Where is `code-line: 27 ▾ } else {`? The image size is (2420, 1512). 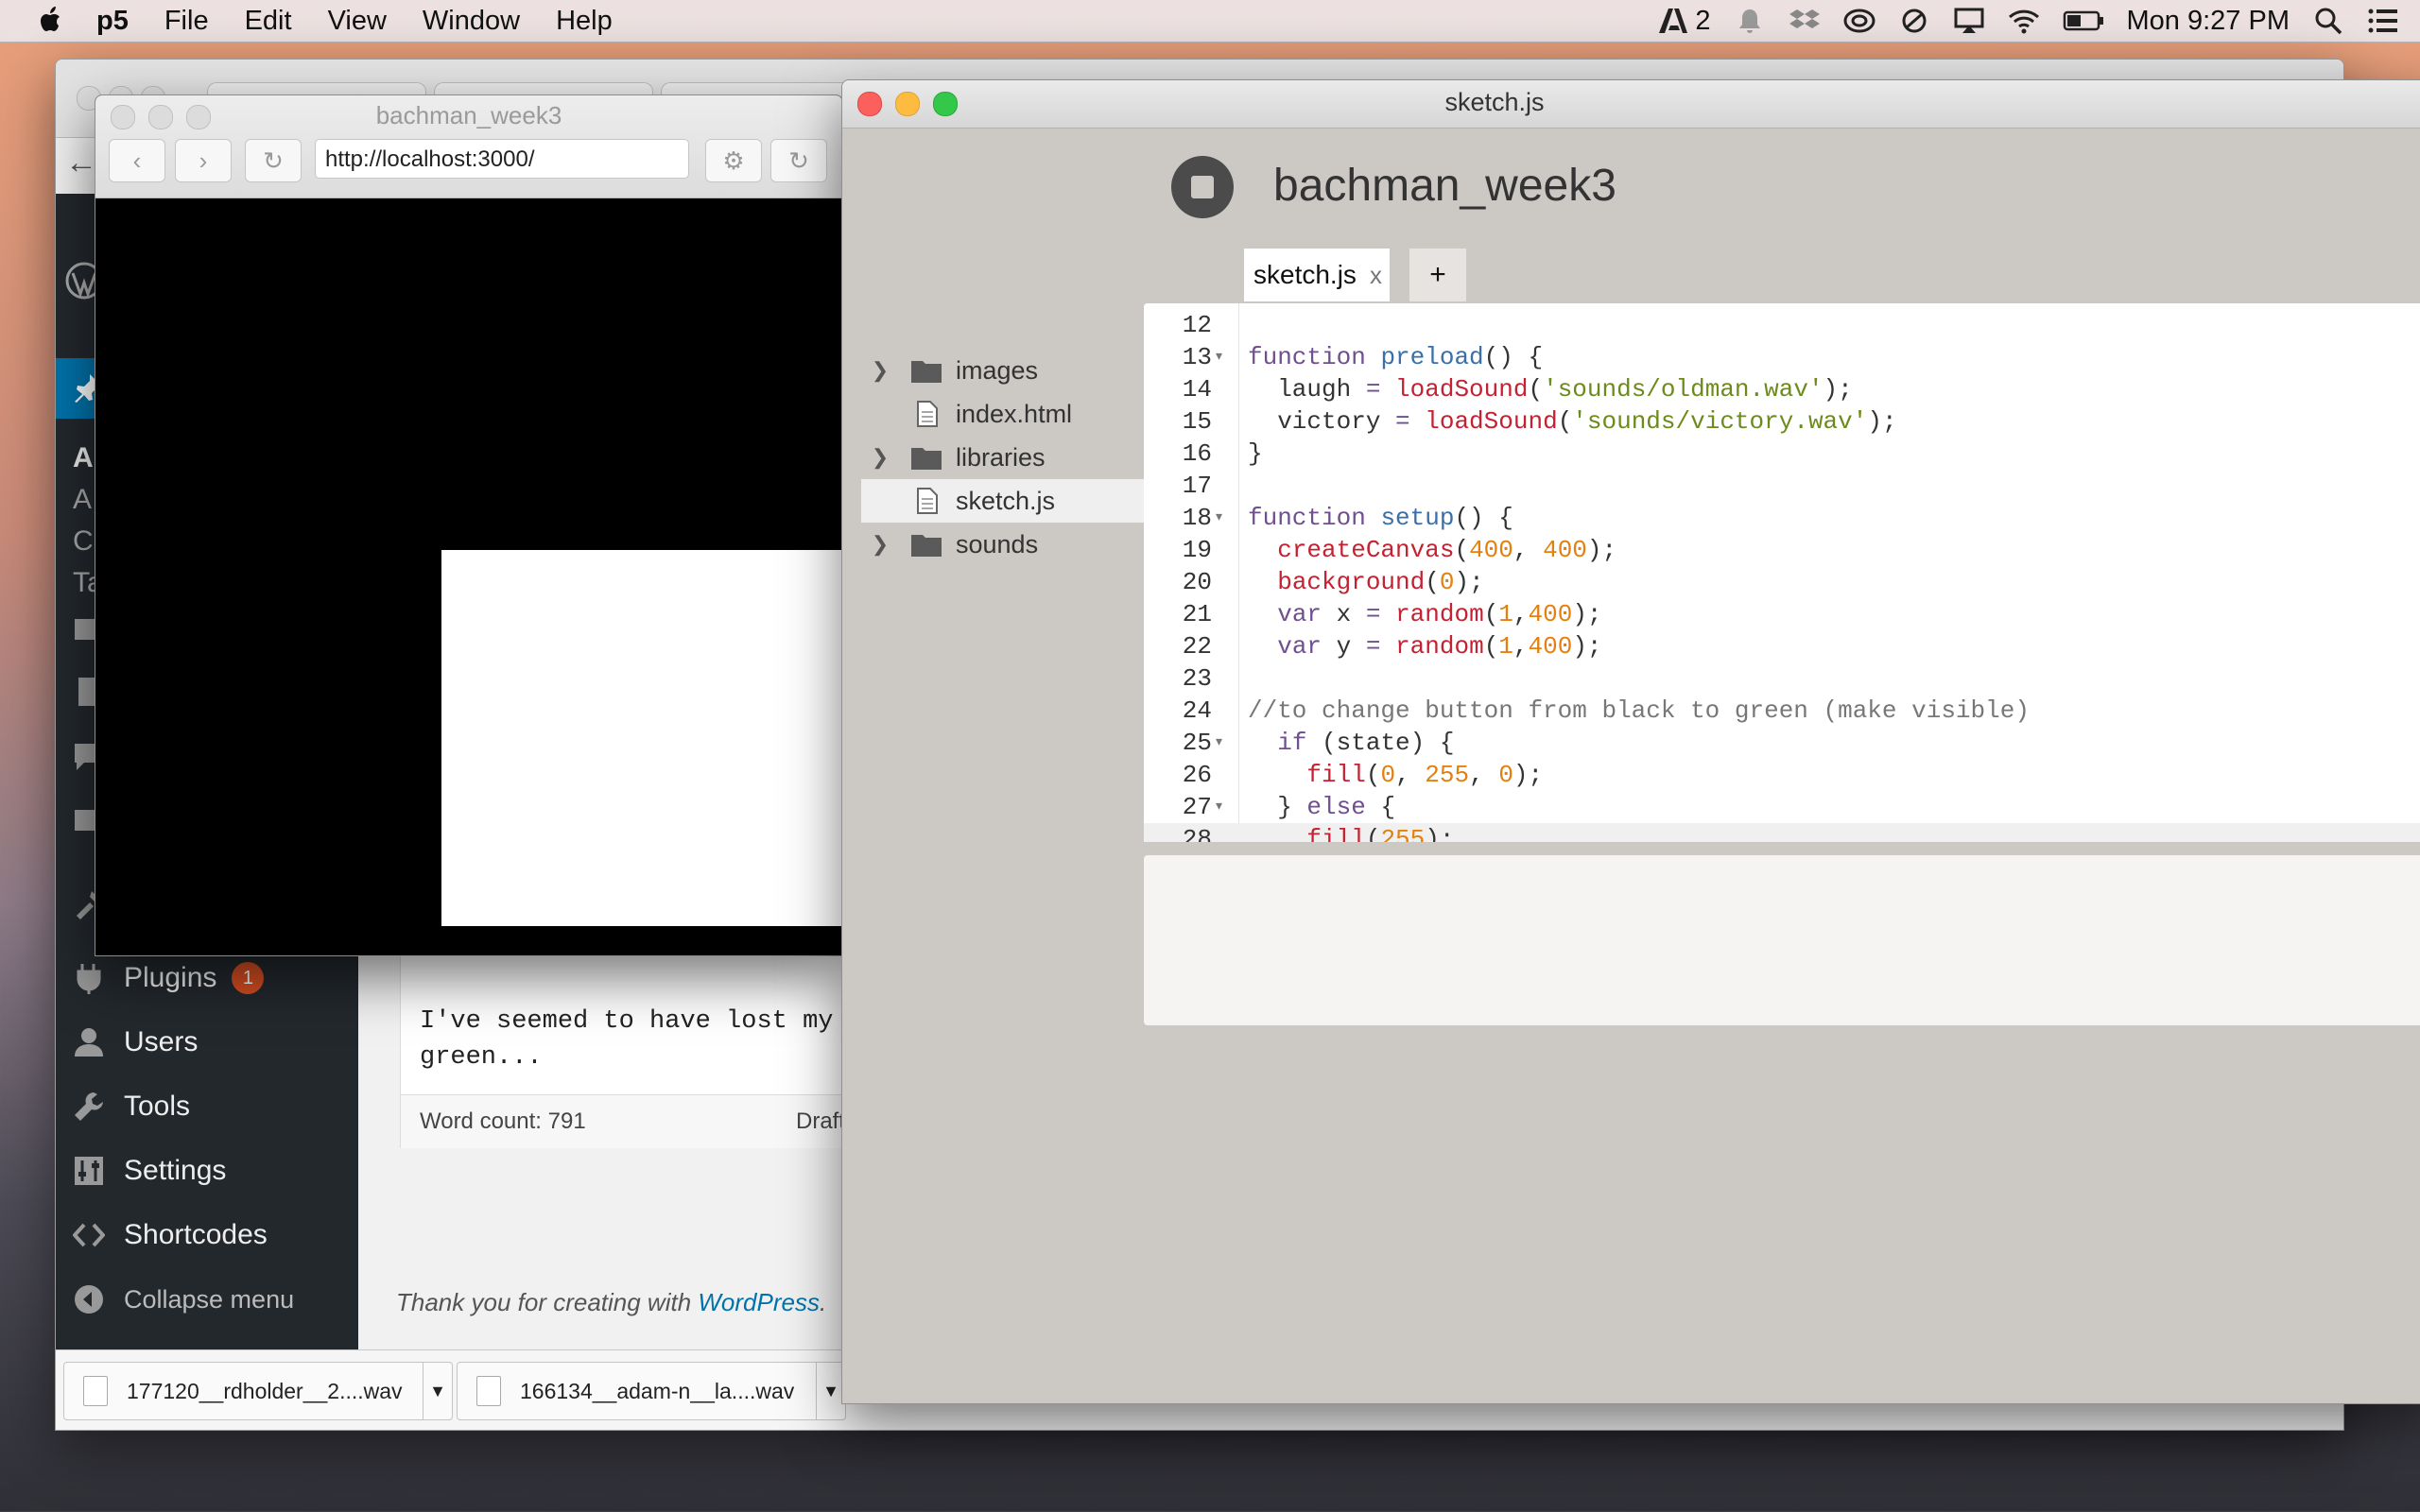 code-line: 27 ▾ } else { is located at coordinates (1782, 807).